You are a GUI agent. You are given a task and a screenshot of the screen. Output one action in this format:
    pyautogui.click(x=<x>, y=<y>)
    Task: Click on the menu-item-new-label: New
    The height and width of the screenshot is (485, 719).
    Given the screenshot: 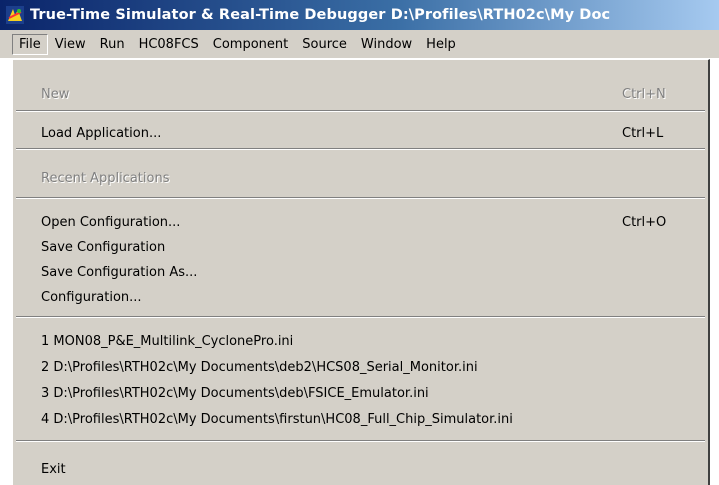 What is the action you would take?
    pyautogui.click(x=55, y=94)
    